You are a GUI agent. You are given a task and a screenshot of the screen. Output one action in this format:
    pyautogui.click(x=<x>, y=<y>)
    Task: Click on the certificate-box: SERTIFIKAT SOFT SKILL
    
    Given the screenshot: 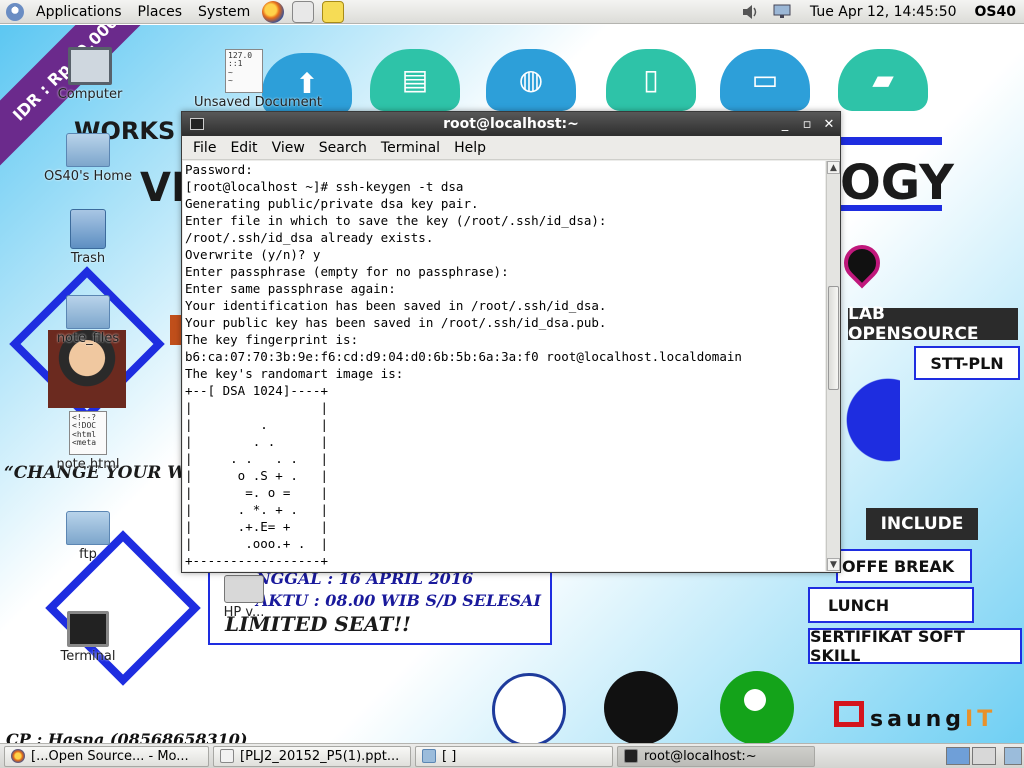 What is the action you would take?
    pyautogui.click(x=915, y=646)
    